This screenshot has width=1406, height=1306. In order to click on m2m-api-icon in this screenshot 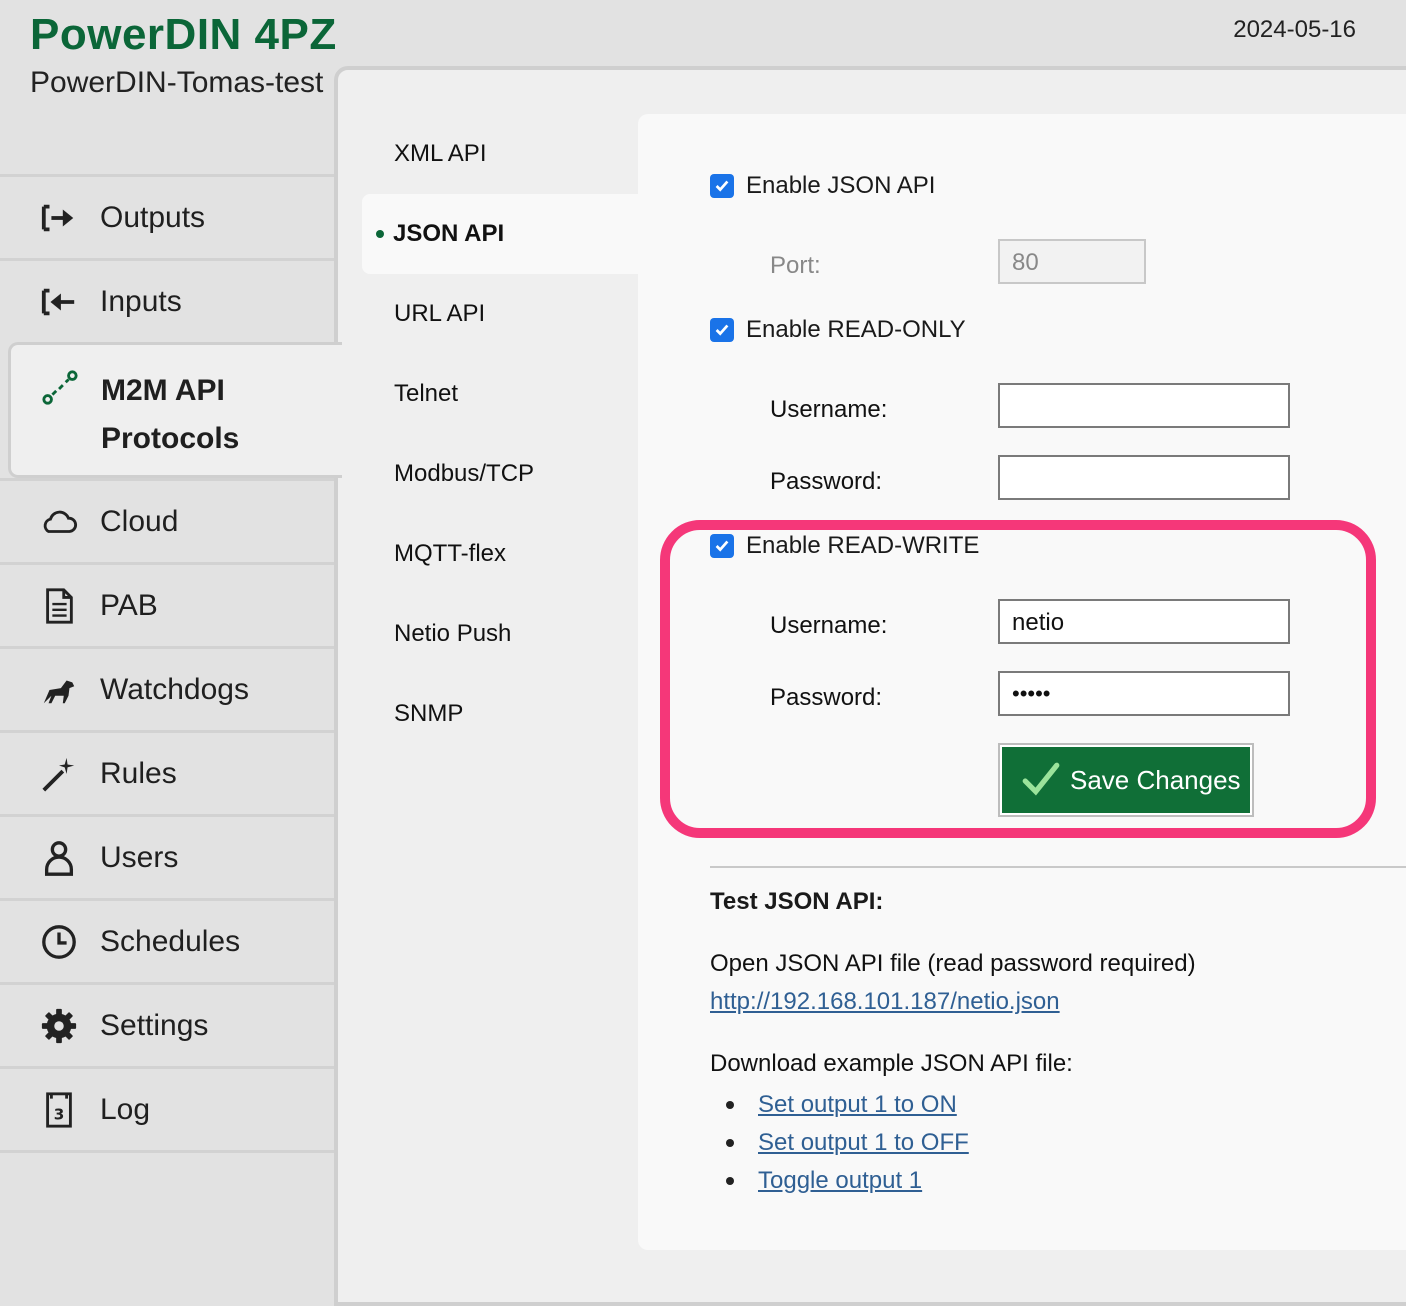, I will do `click(60, 388)`.